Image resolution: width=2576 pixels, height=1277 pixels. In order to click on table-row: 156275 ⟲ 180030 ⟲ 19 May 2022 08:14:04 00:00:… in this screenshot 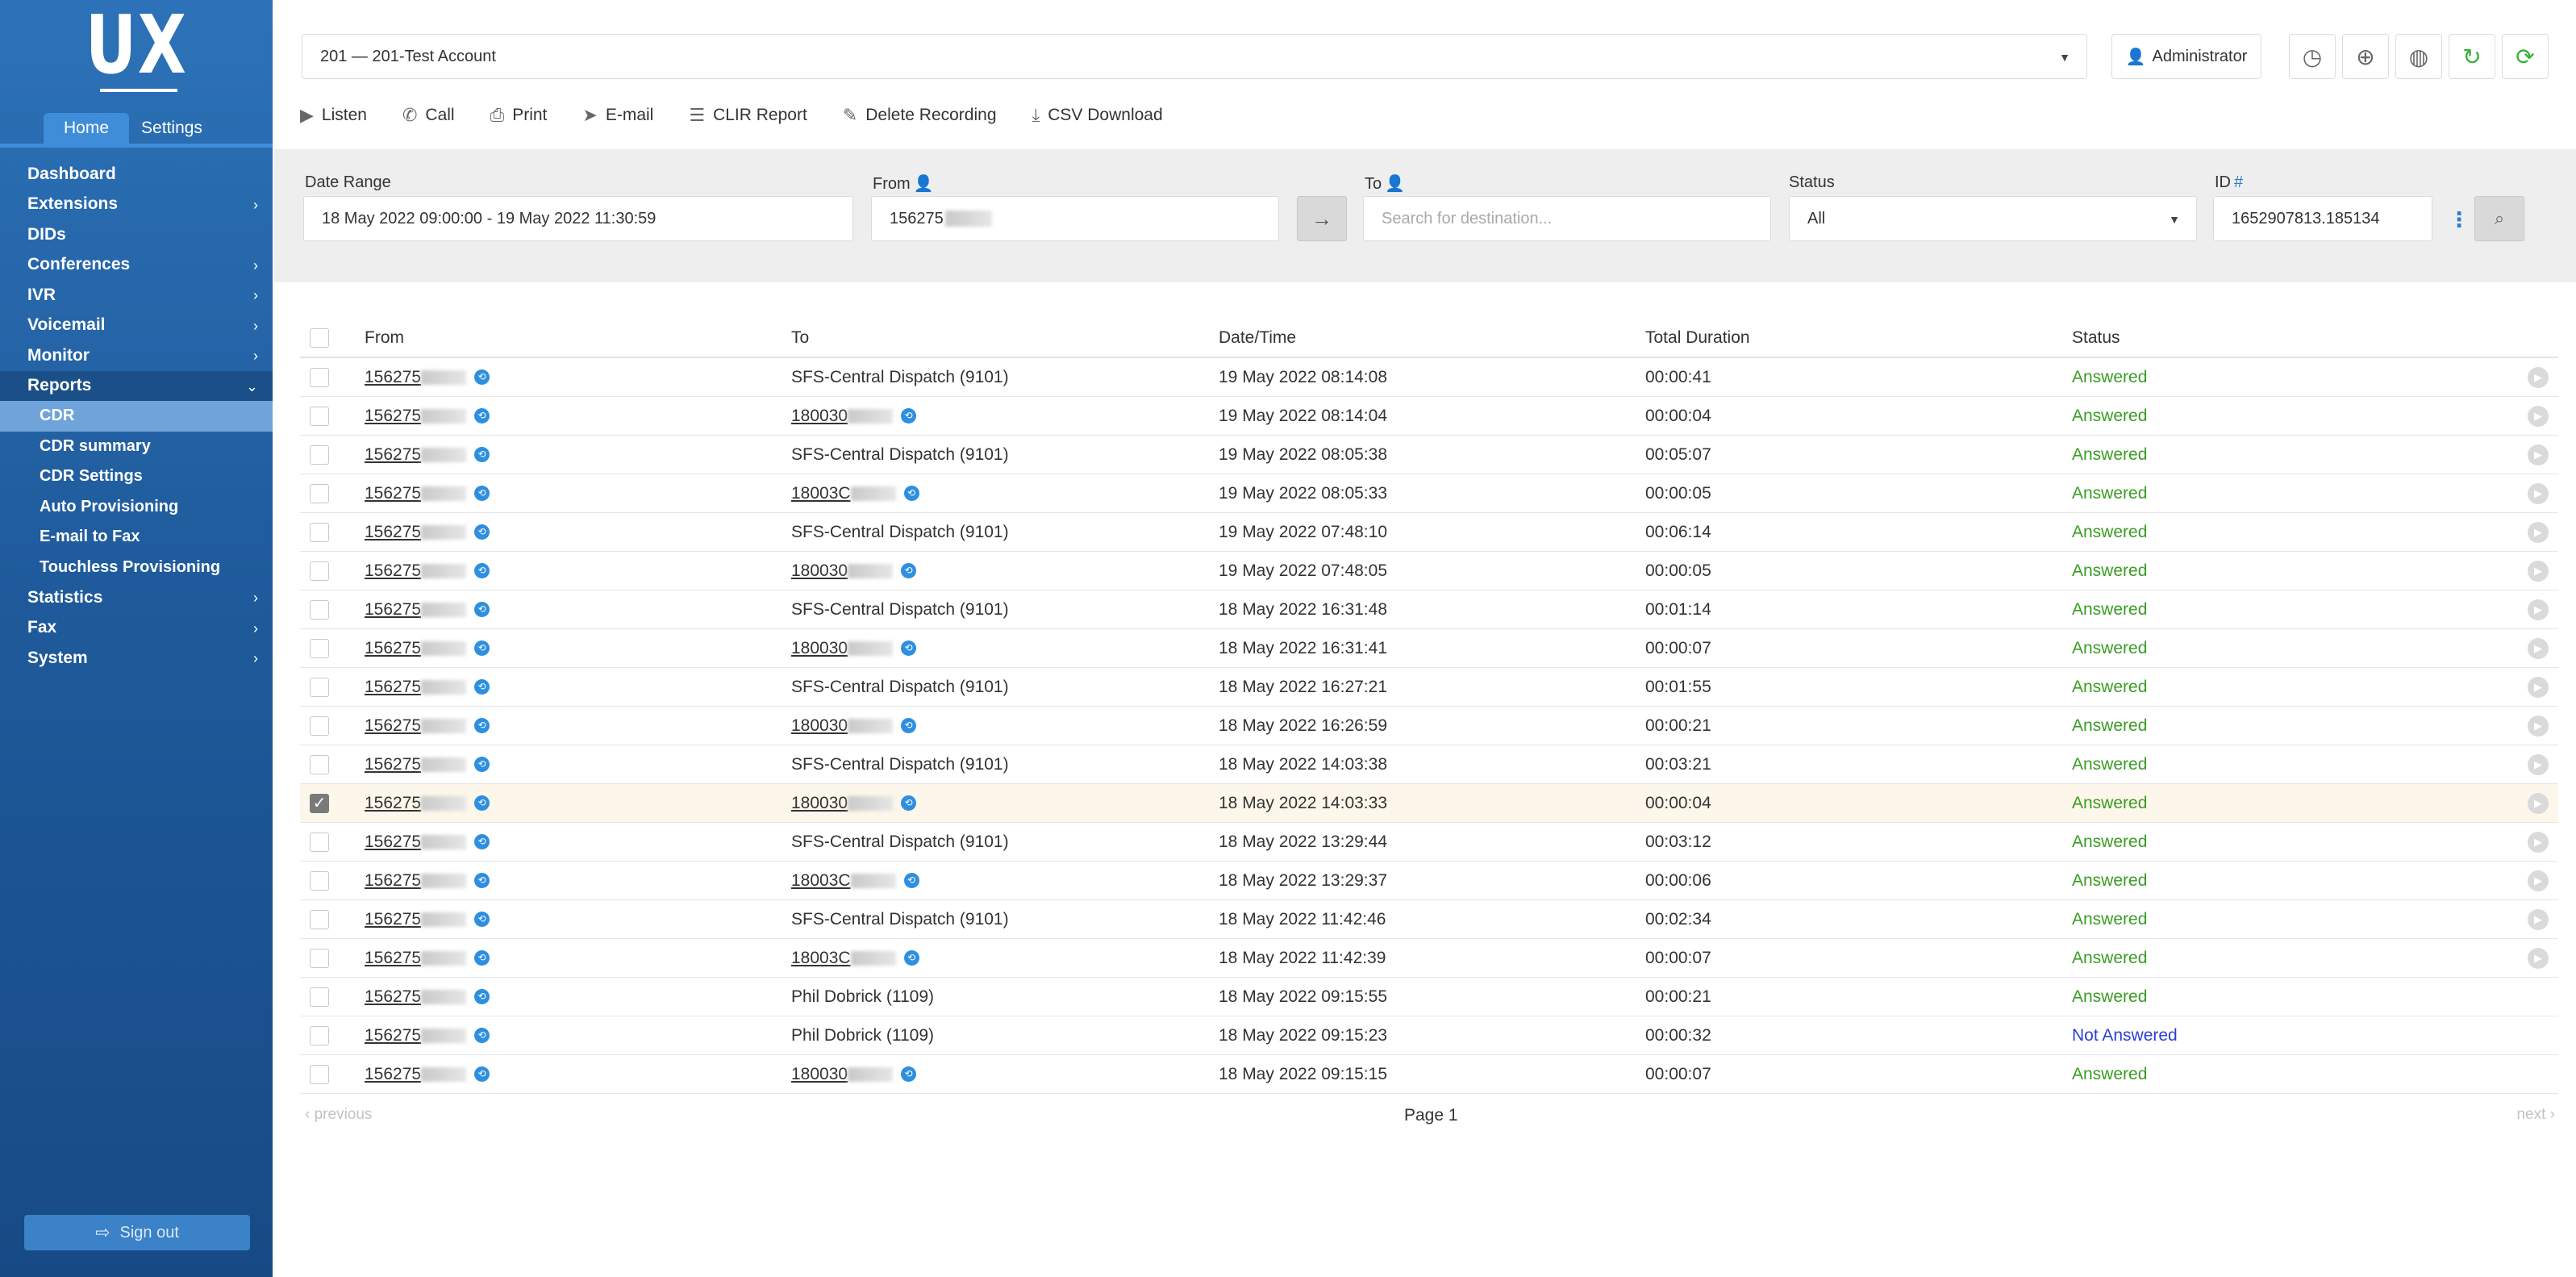, I will do `click(1429, 416)`.